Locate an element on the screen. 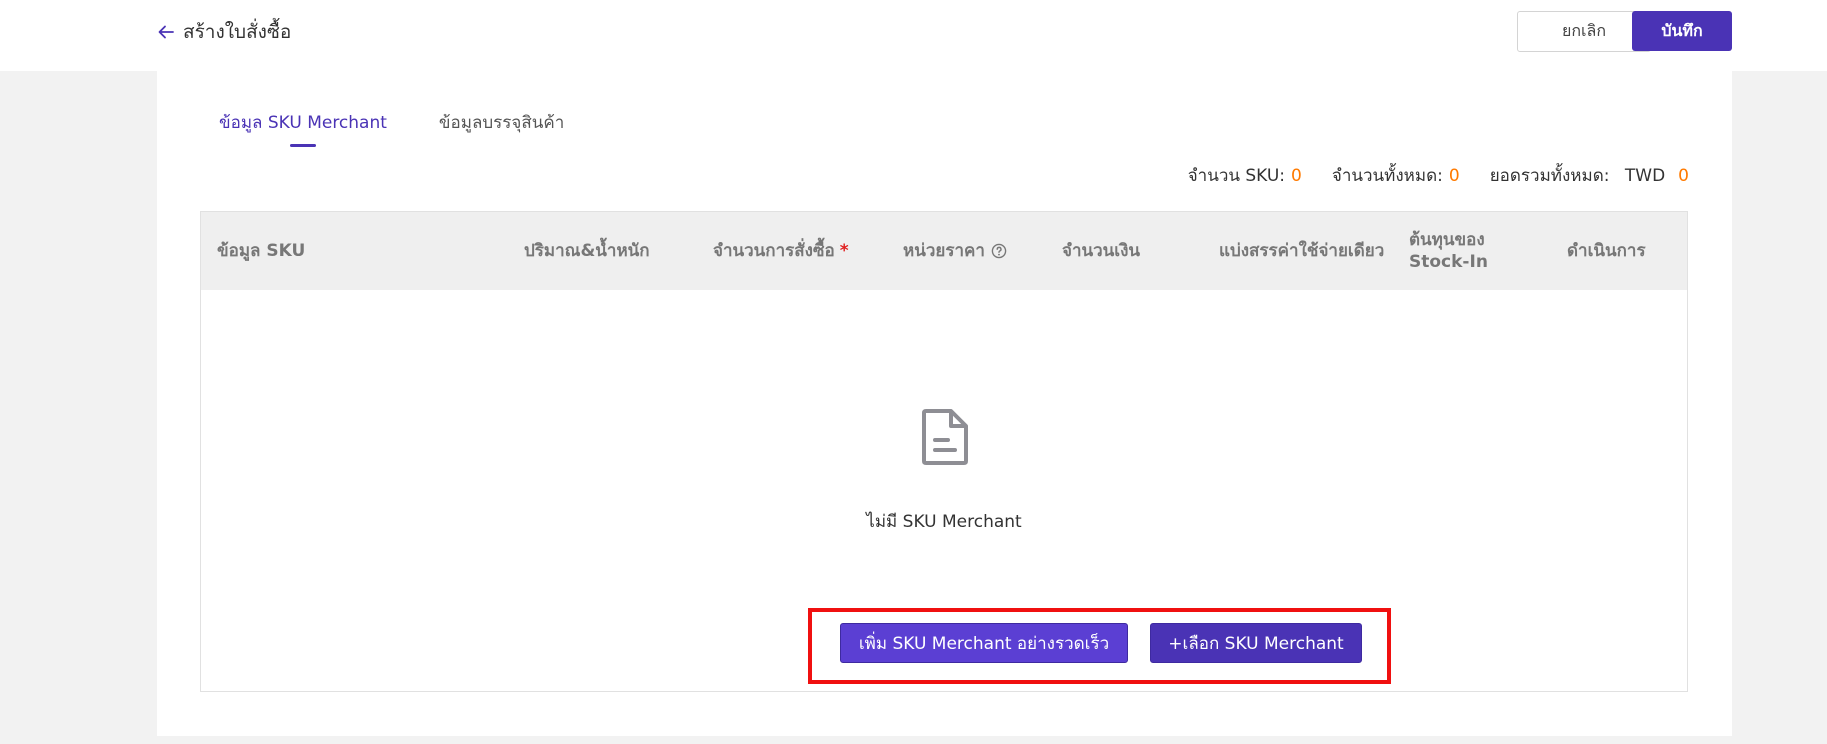 Image resolution: width=1827 pixels, height=744 pixels. total-amount-value: 0 is located at coordinates (1683, 176).